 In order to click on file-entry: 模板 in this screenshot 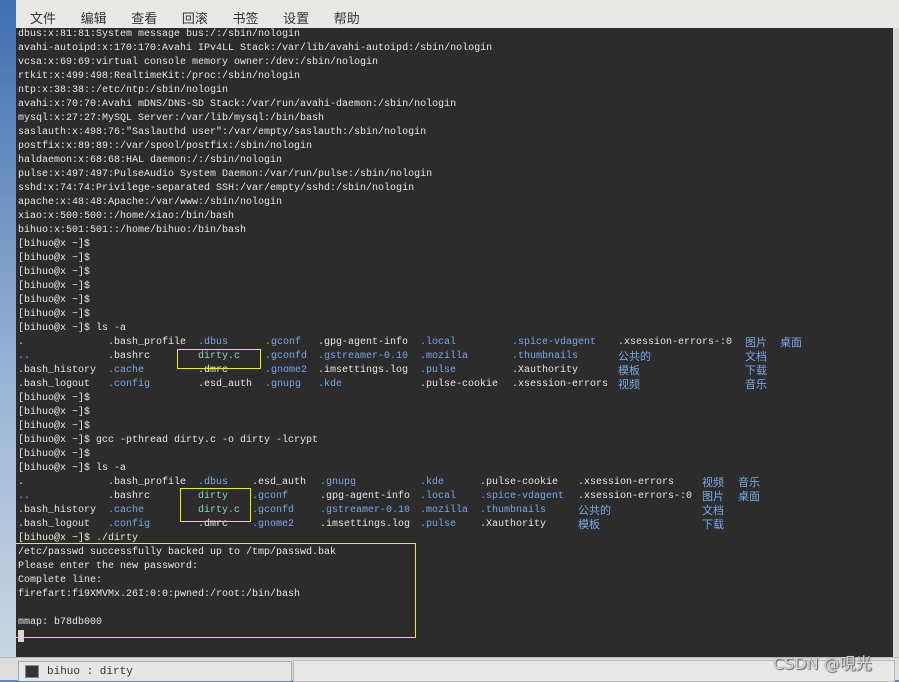, I will do `click(589, 524)`.